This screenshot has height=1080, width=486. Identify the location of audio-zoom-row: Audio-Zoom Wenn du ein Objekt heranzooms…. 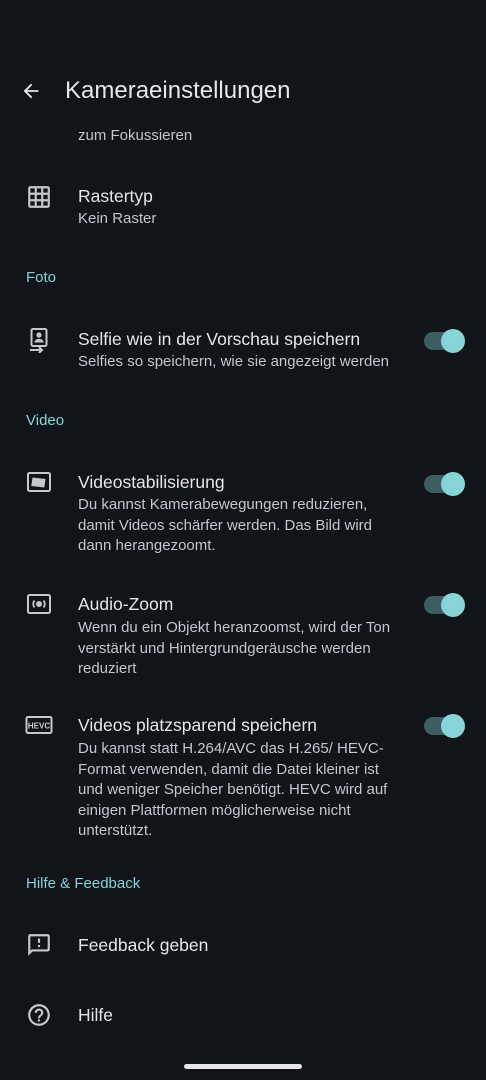
(243, 632).